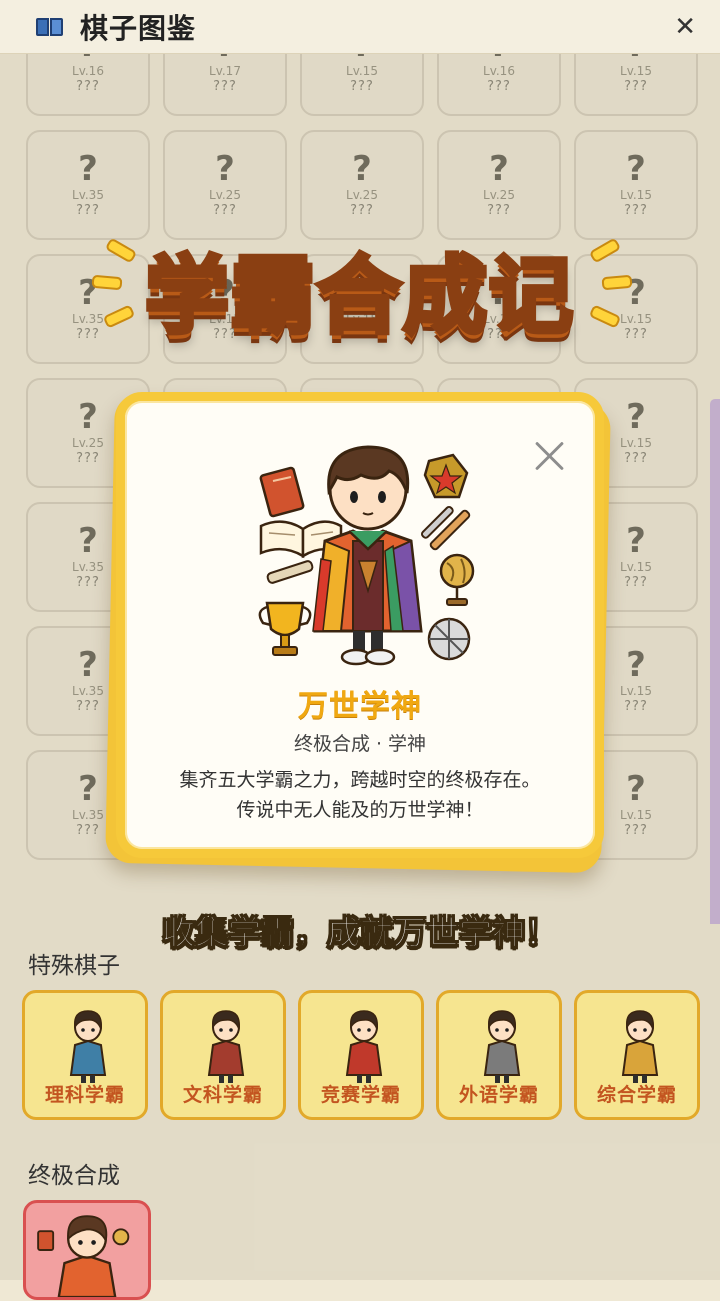 The height and width of the screenshot is (1301, 720). What do you see at coordinates (222, 1095) in the screenshot?
I see `special-piece-label: 文科学霸` at bounding box center [222, 1095].